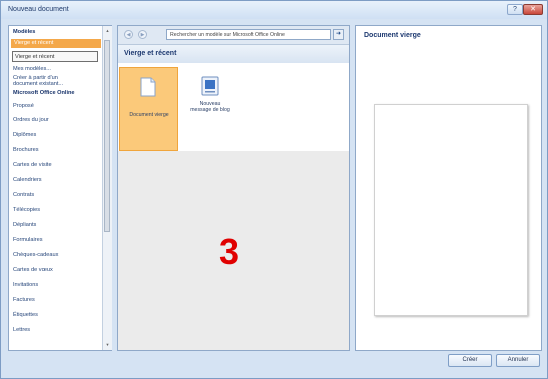  What do you see at coordinates (148, 87) in the screenshot?
I see `blank-document-icon` at bounding box center [148, 87].